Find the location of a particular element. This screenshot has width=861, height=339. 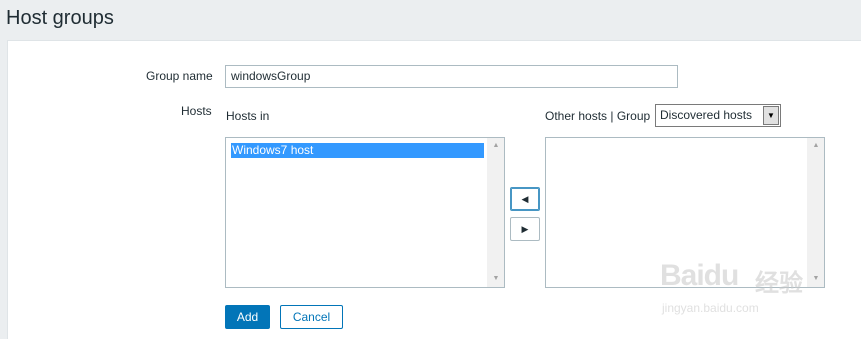

scroll-down-icon: ▼ is located at coordinates (496, 279).